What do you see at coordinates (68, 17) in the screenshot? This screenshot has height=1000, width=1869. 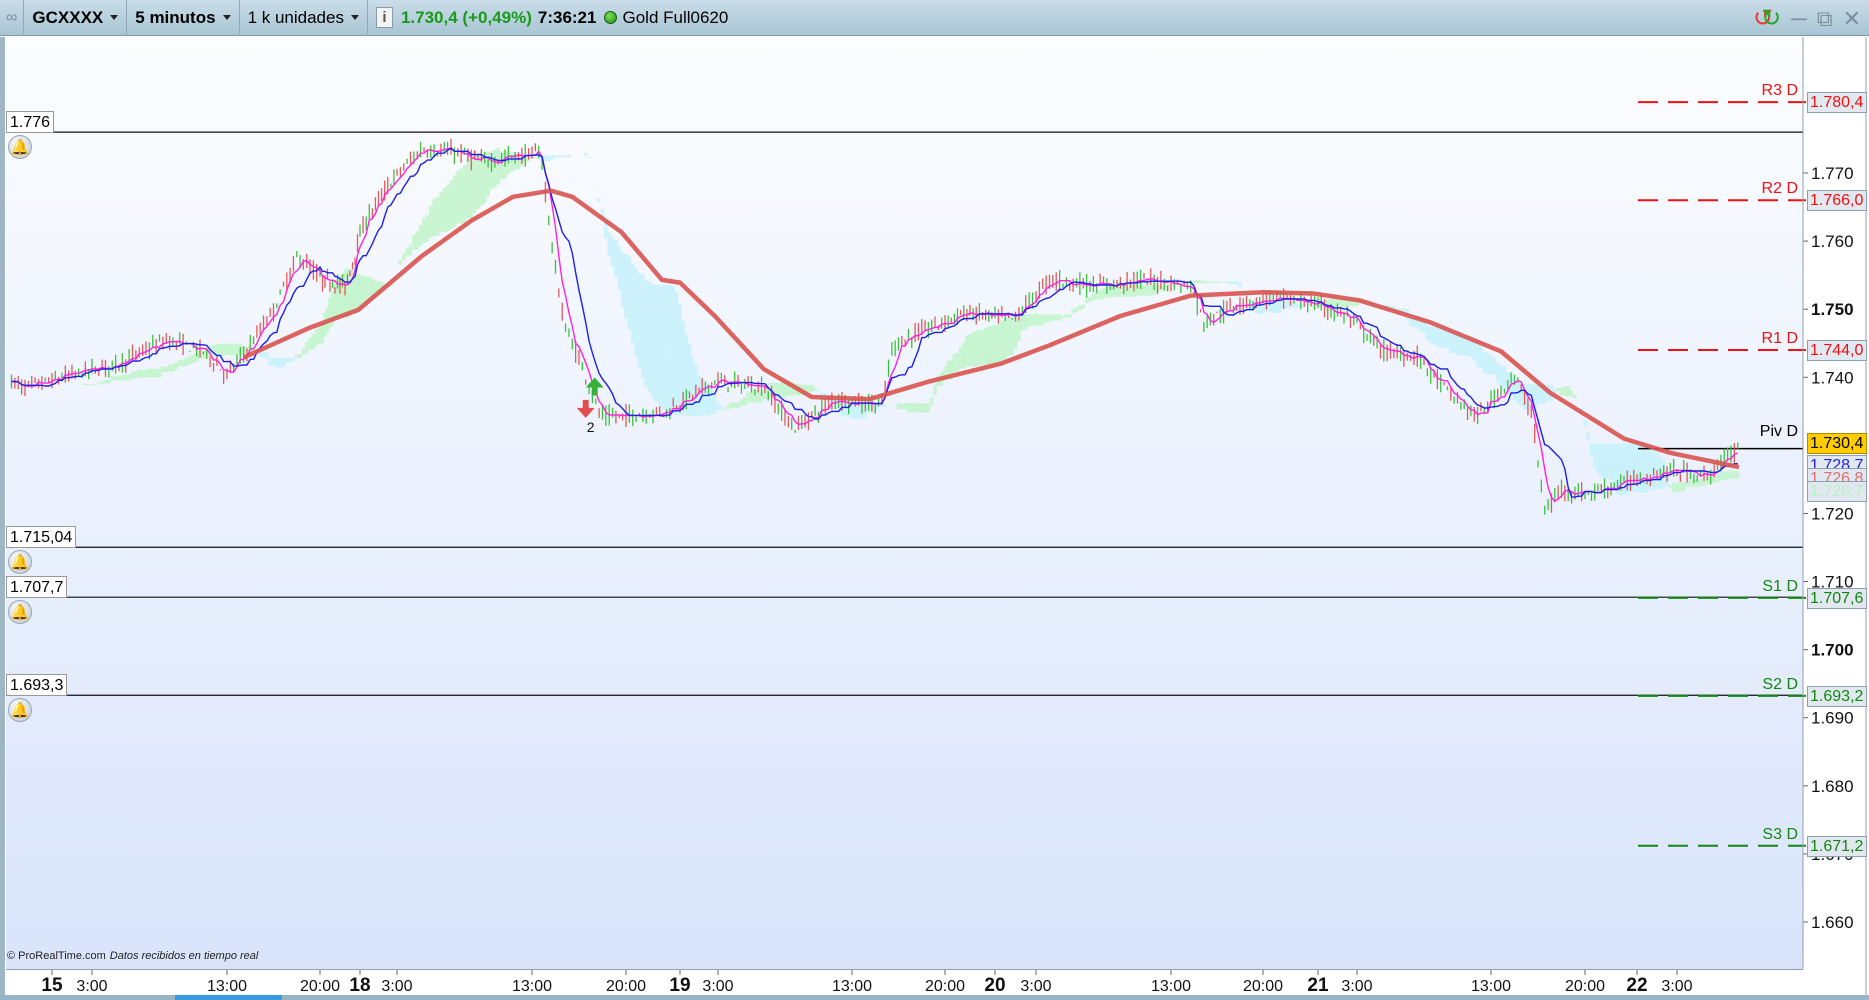 I see `instrument-label: GCXXXX` at bounding box center [68, 17].